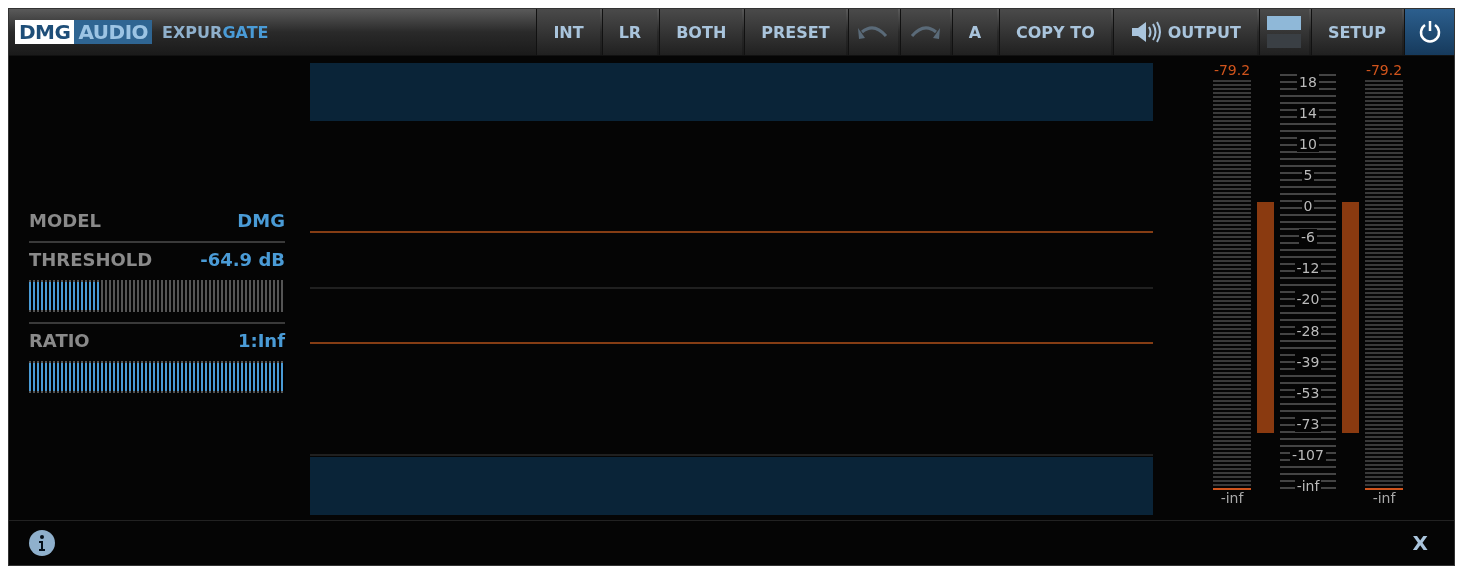 Image resolution: width=1461 pixels, height=572 pixels. I want to click on power-button, so click(1429, 32).